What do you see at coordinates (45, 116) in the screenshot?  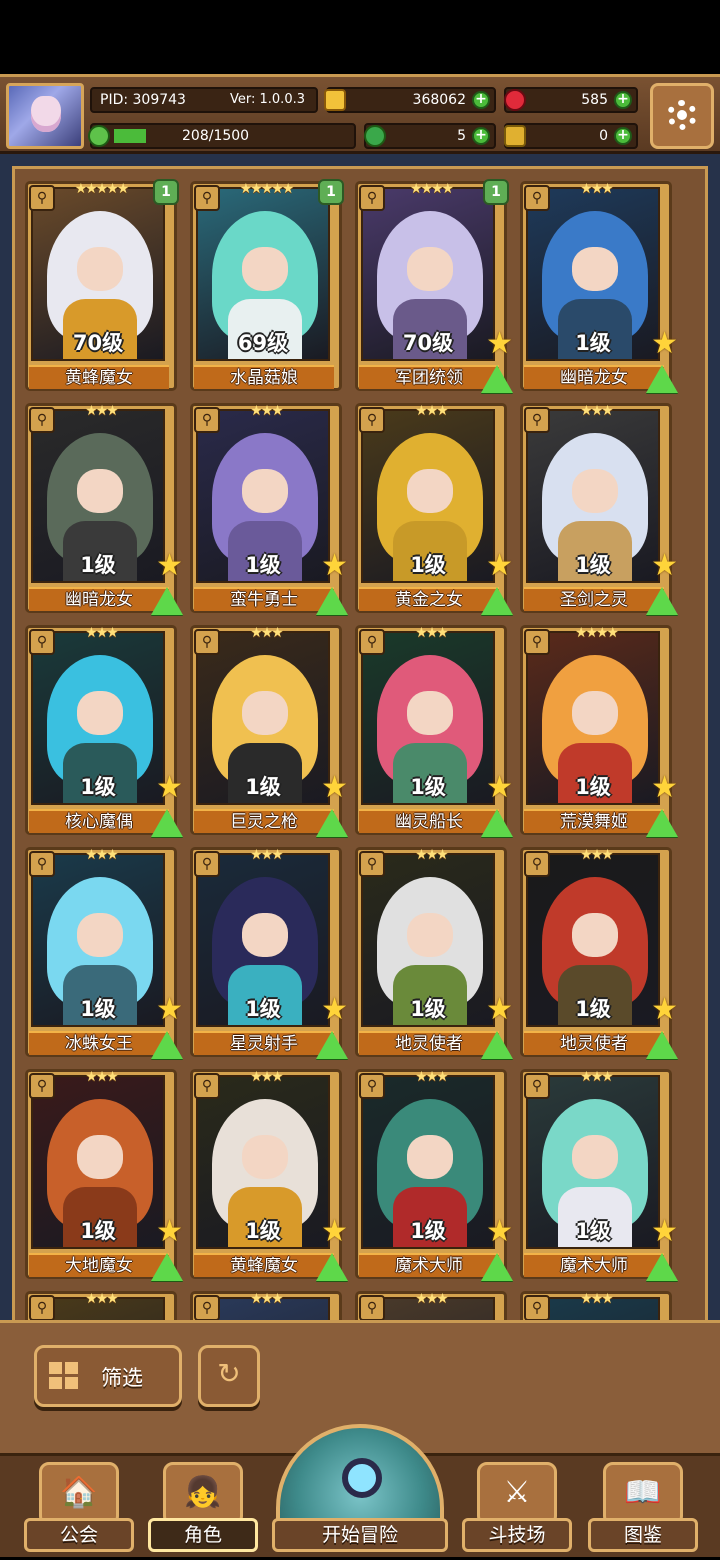 I see `player-avatar` at bounding box center [45, 116].